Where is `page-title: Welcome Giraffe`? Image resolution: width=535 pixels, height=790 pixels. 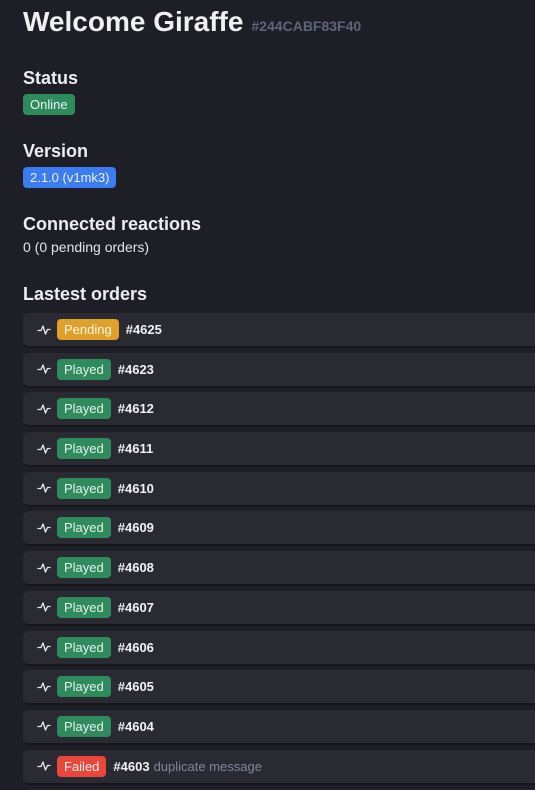 page-title: Welcome Giraffe is located at coordinates (133, 21).